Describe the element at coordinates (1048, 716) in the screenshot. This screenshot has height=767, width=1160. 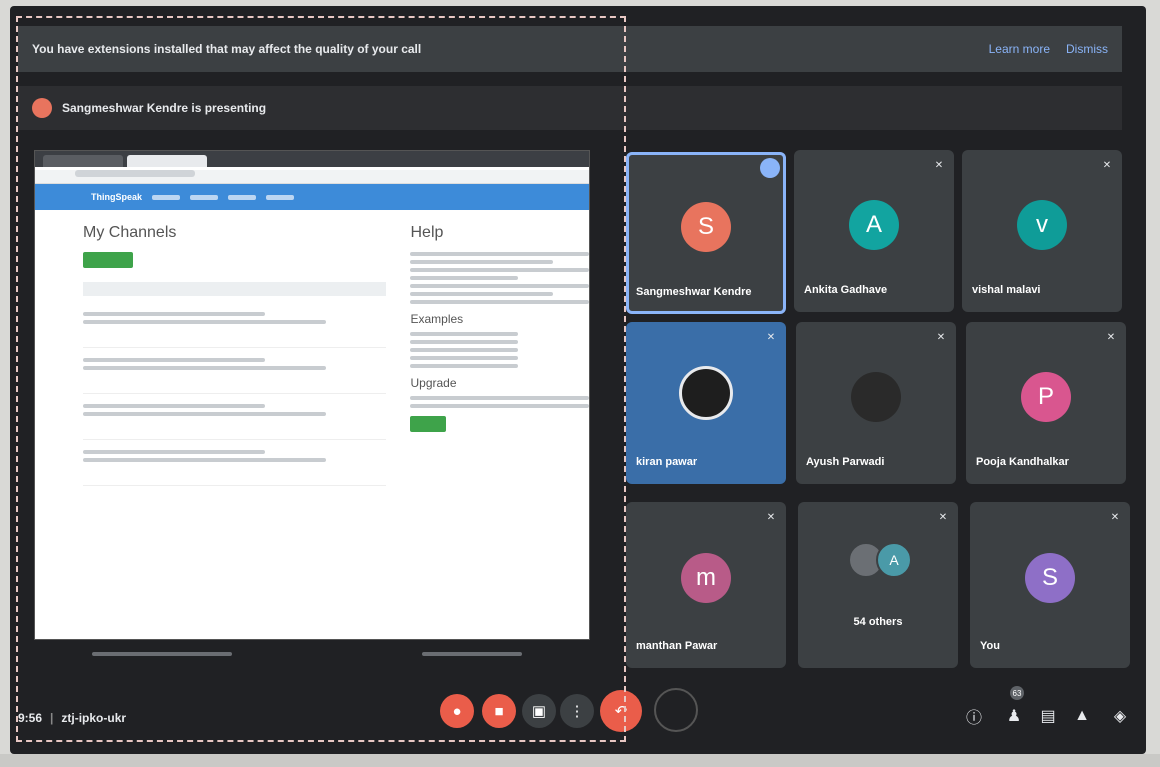
I see `chat-icon: ▤` at that location.